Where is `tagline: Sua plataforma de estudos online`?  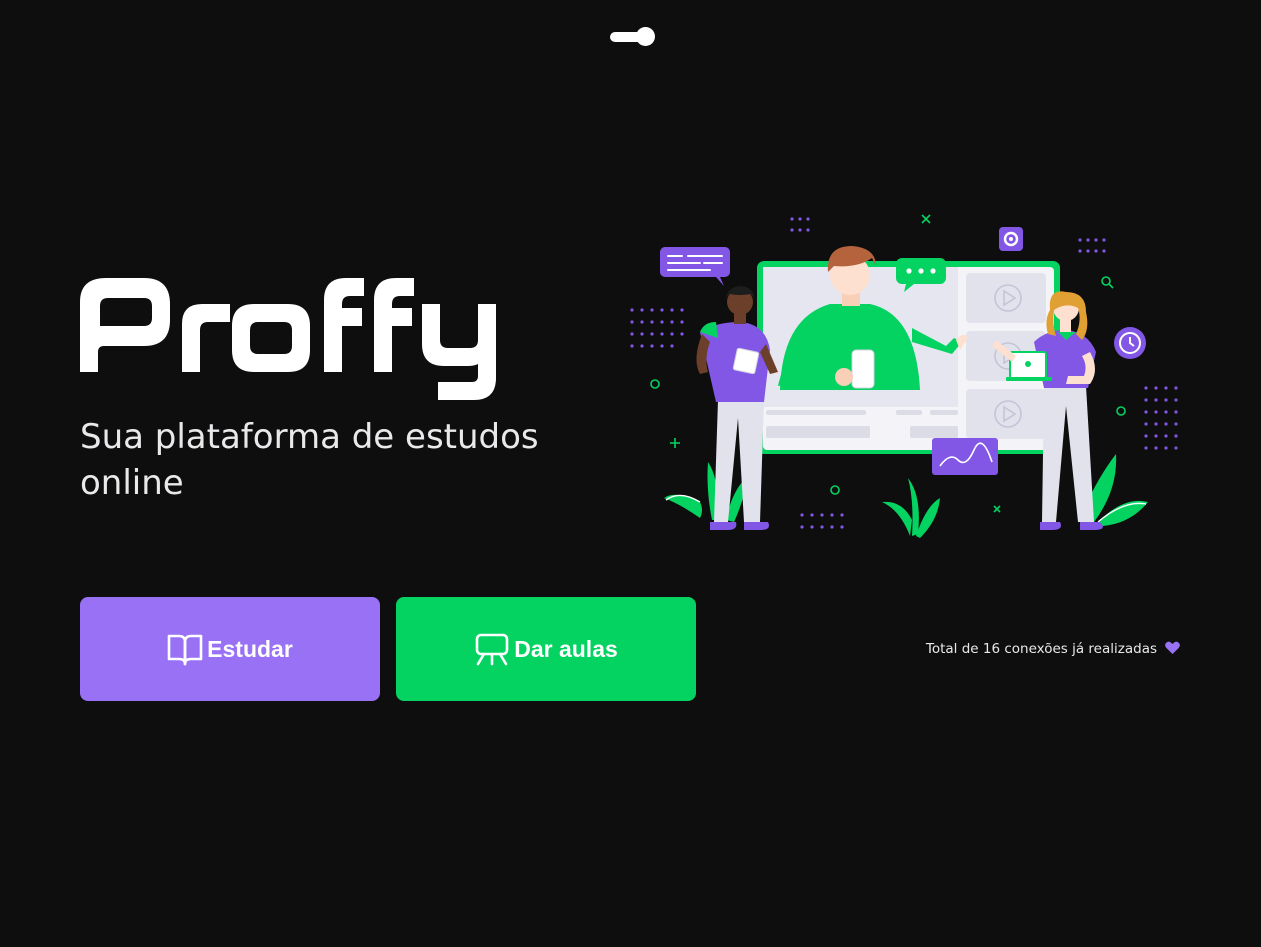 tagline: Sua plataforma de estudos online is located at coordinates (309, 460).